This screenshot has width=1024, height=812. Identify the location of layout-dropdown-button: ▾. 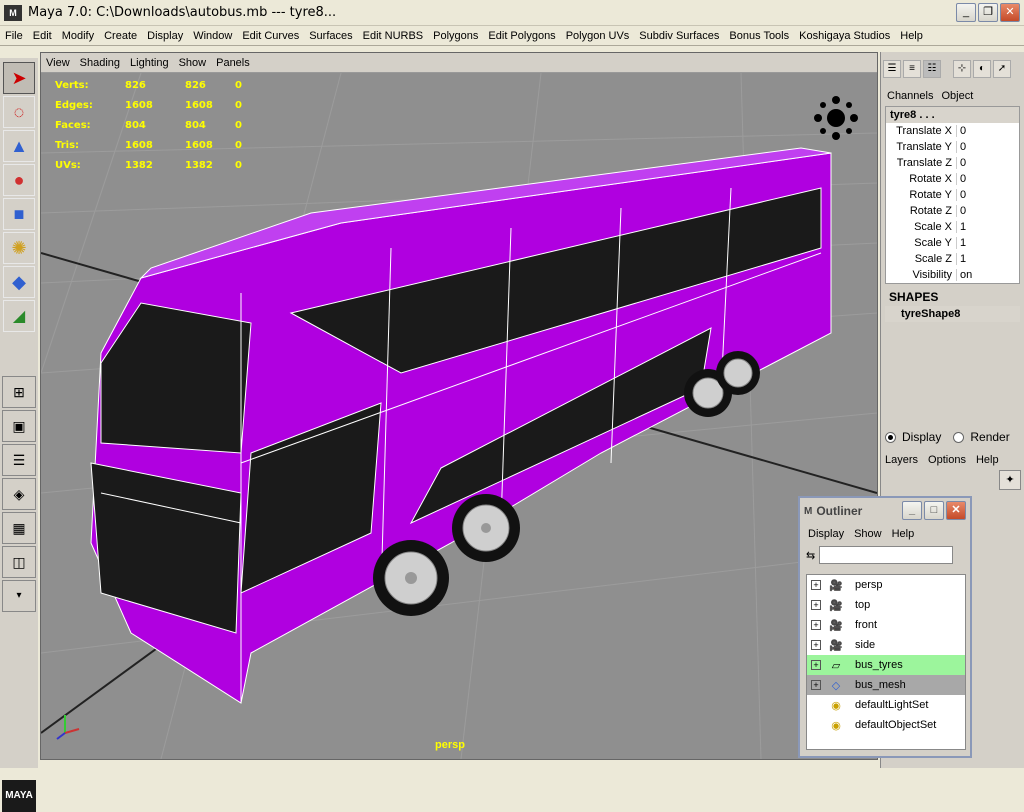
(19, 596).